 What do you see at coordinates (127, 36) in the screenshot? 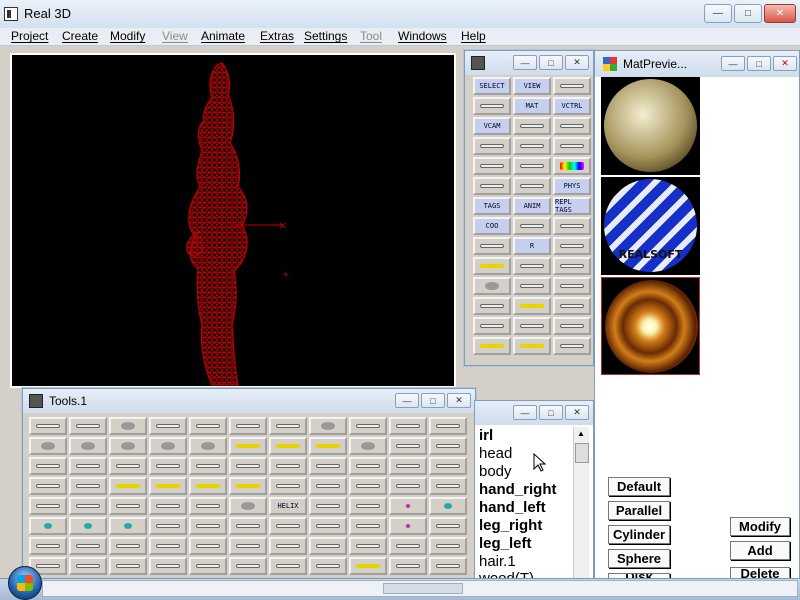
I see `menu-modify: Modify` at bounding box center [127, 36].